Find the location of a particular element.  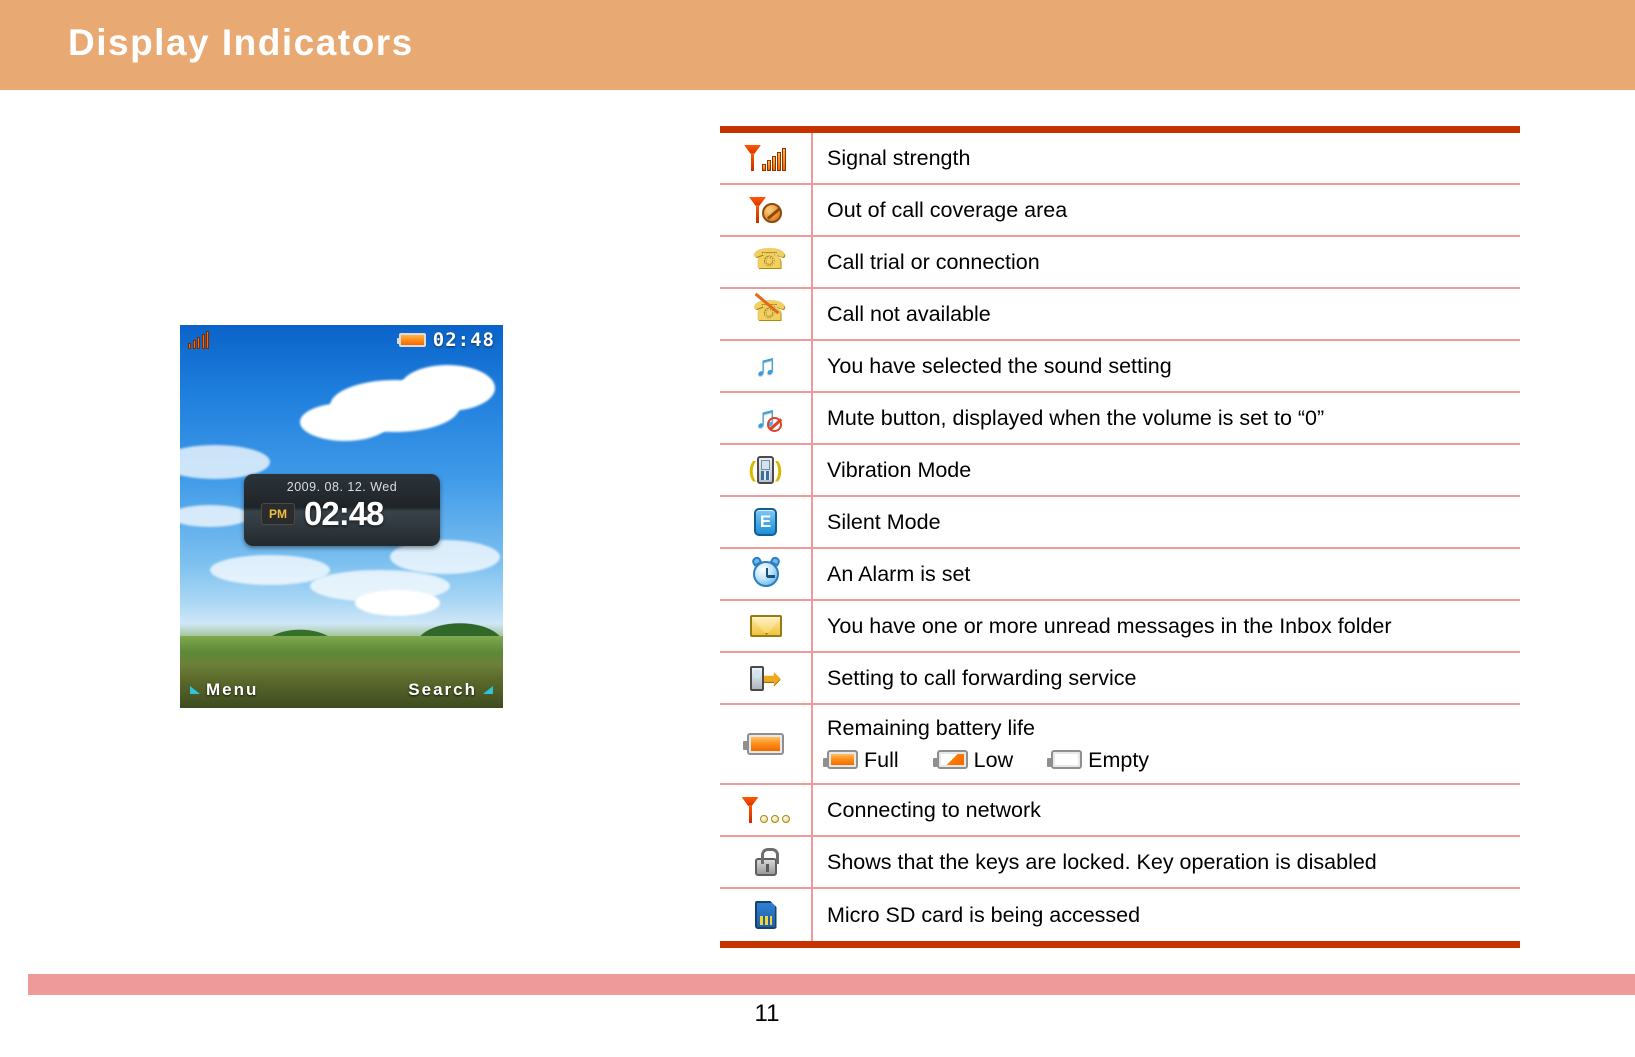

indicator-icon-cell: ( ) is located at coordinates (766, 470).